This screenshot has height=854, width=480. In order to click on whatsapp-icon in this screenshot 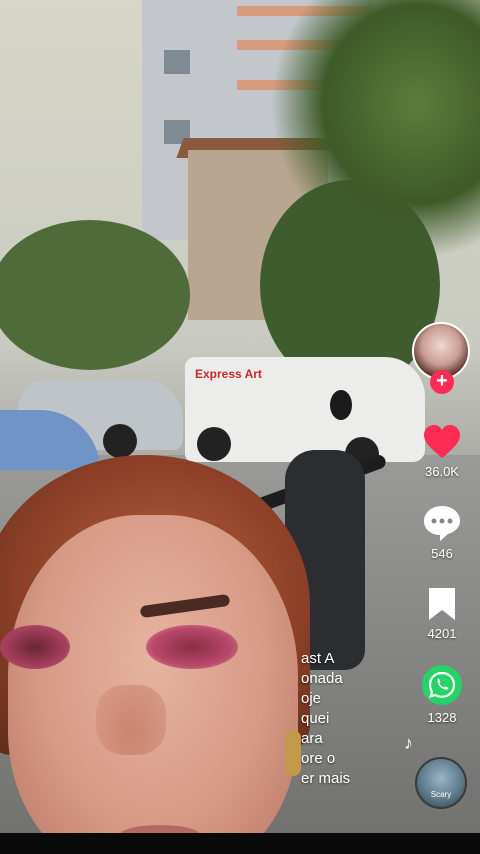, I will do `click(442, 685)`.